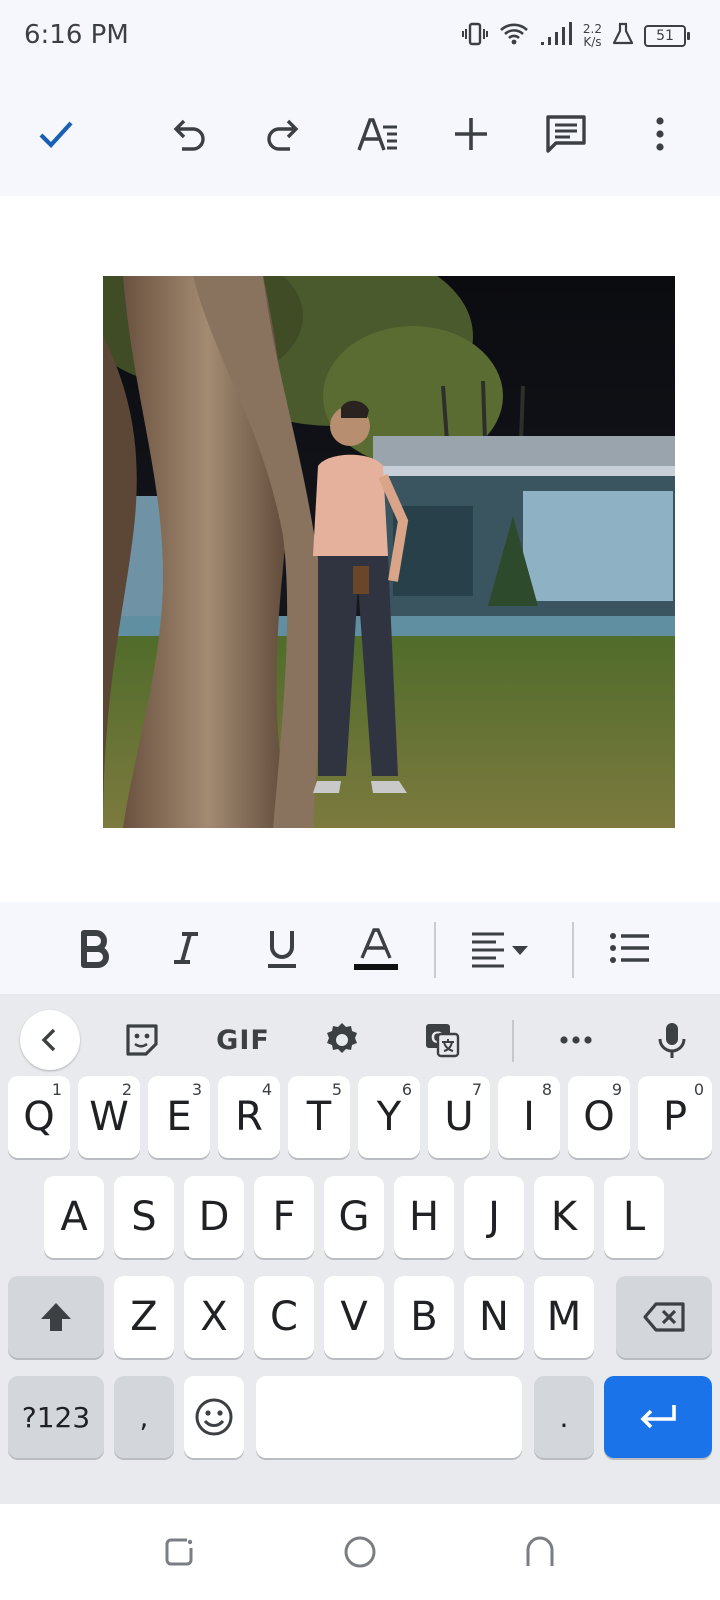 This screenshot has height=1600, width=720. I want to click on sticker-icon, so click(142, 1040).